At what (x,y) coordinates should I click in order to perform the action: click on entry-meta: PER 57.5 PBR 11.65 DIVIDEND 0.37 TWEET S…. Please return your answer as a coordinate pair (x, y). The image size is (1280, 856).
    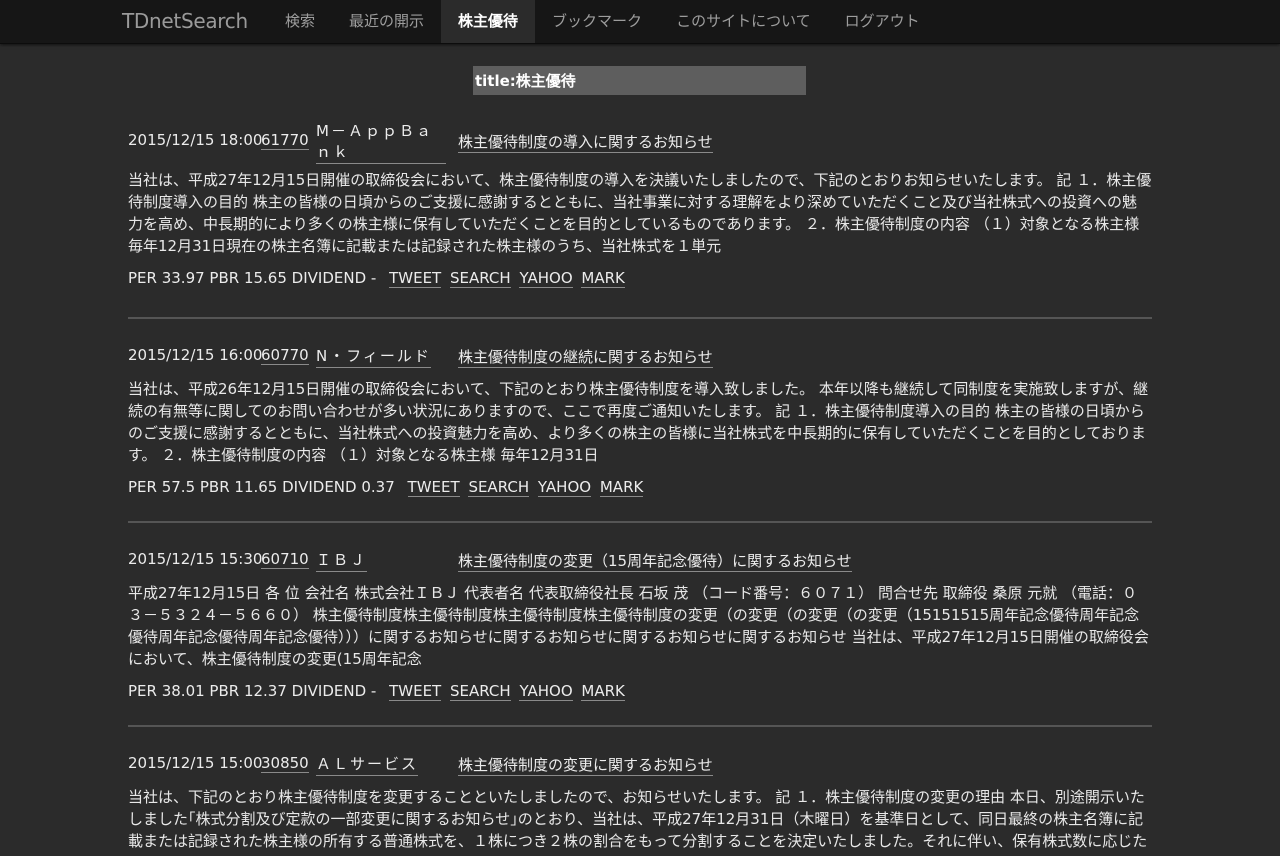
    Looking at the image, I should click on (640, 487).